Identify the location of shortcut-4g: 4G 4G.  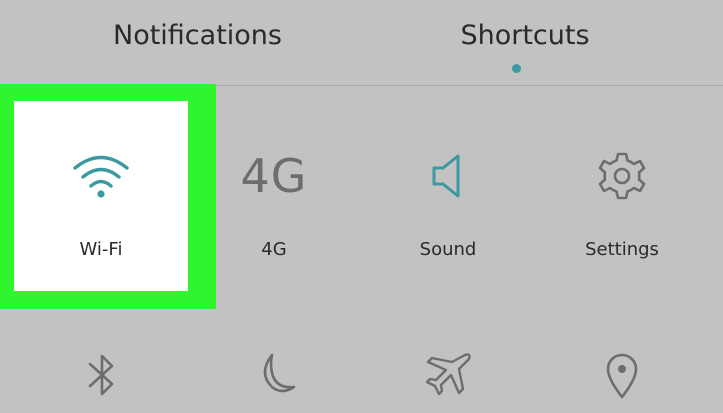
(274, 196).